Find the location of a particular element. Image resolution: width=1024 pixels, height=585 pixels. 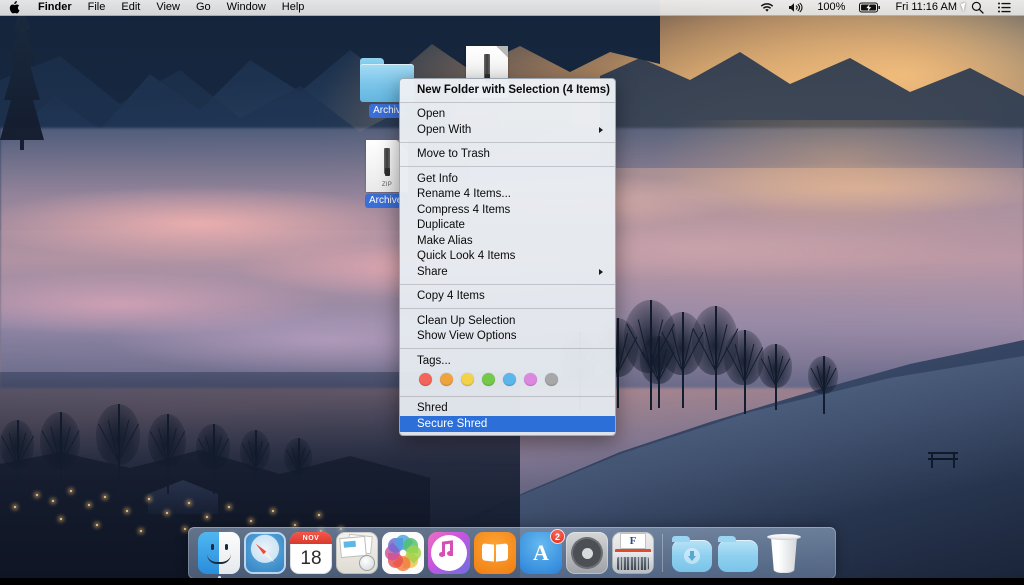

dock-item-mail is located at coordinates (357, 553).